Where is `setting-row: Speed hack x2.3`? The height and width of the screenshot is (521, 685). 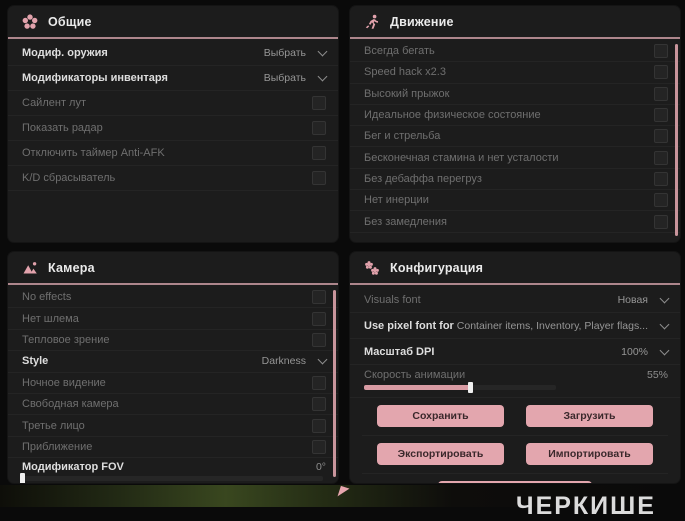
setting-row: Speed hack x2.3 is located at coordinates (515, 73).